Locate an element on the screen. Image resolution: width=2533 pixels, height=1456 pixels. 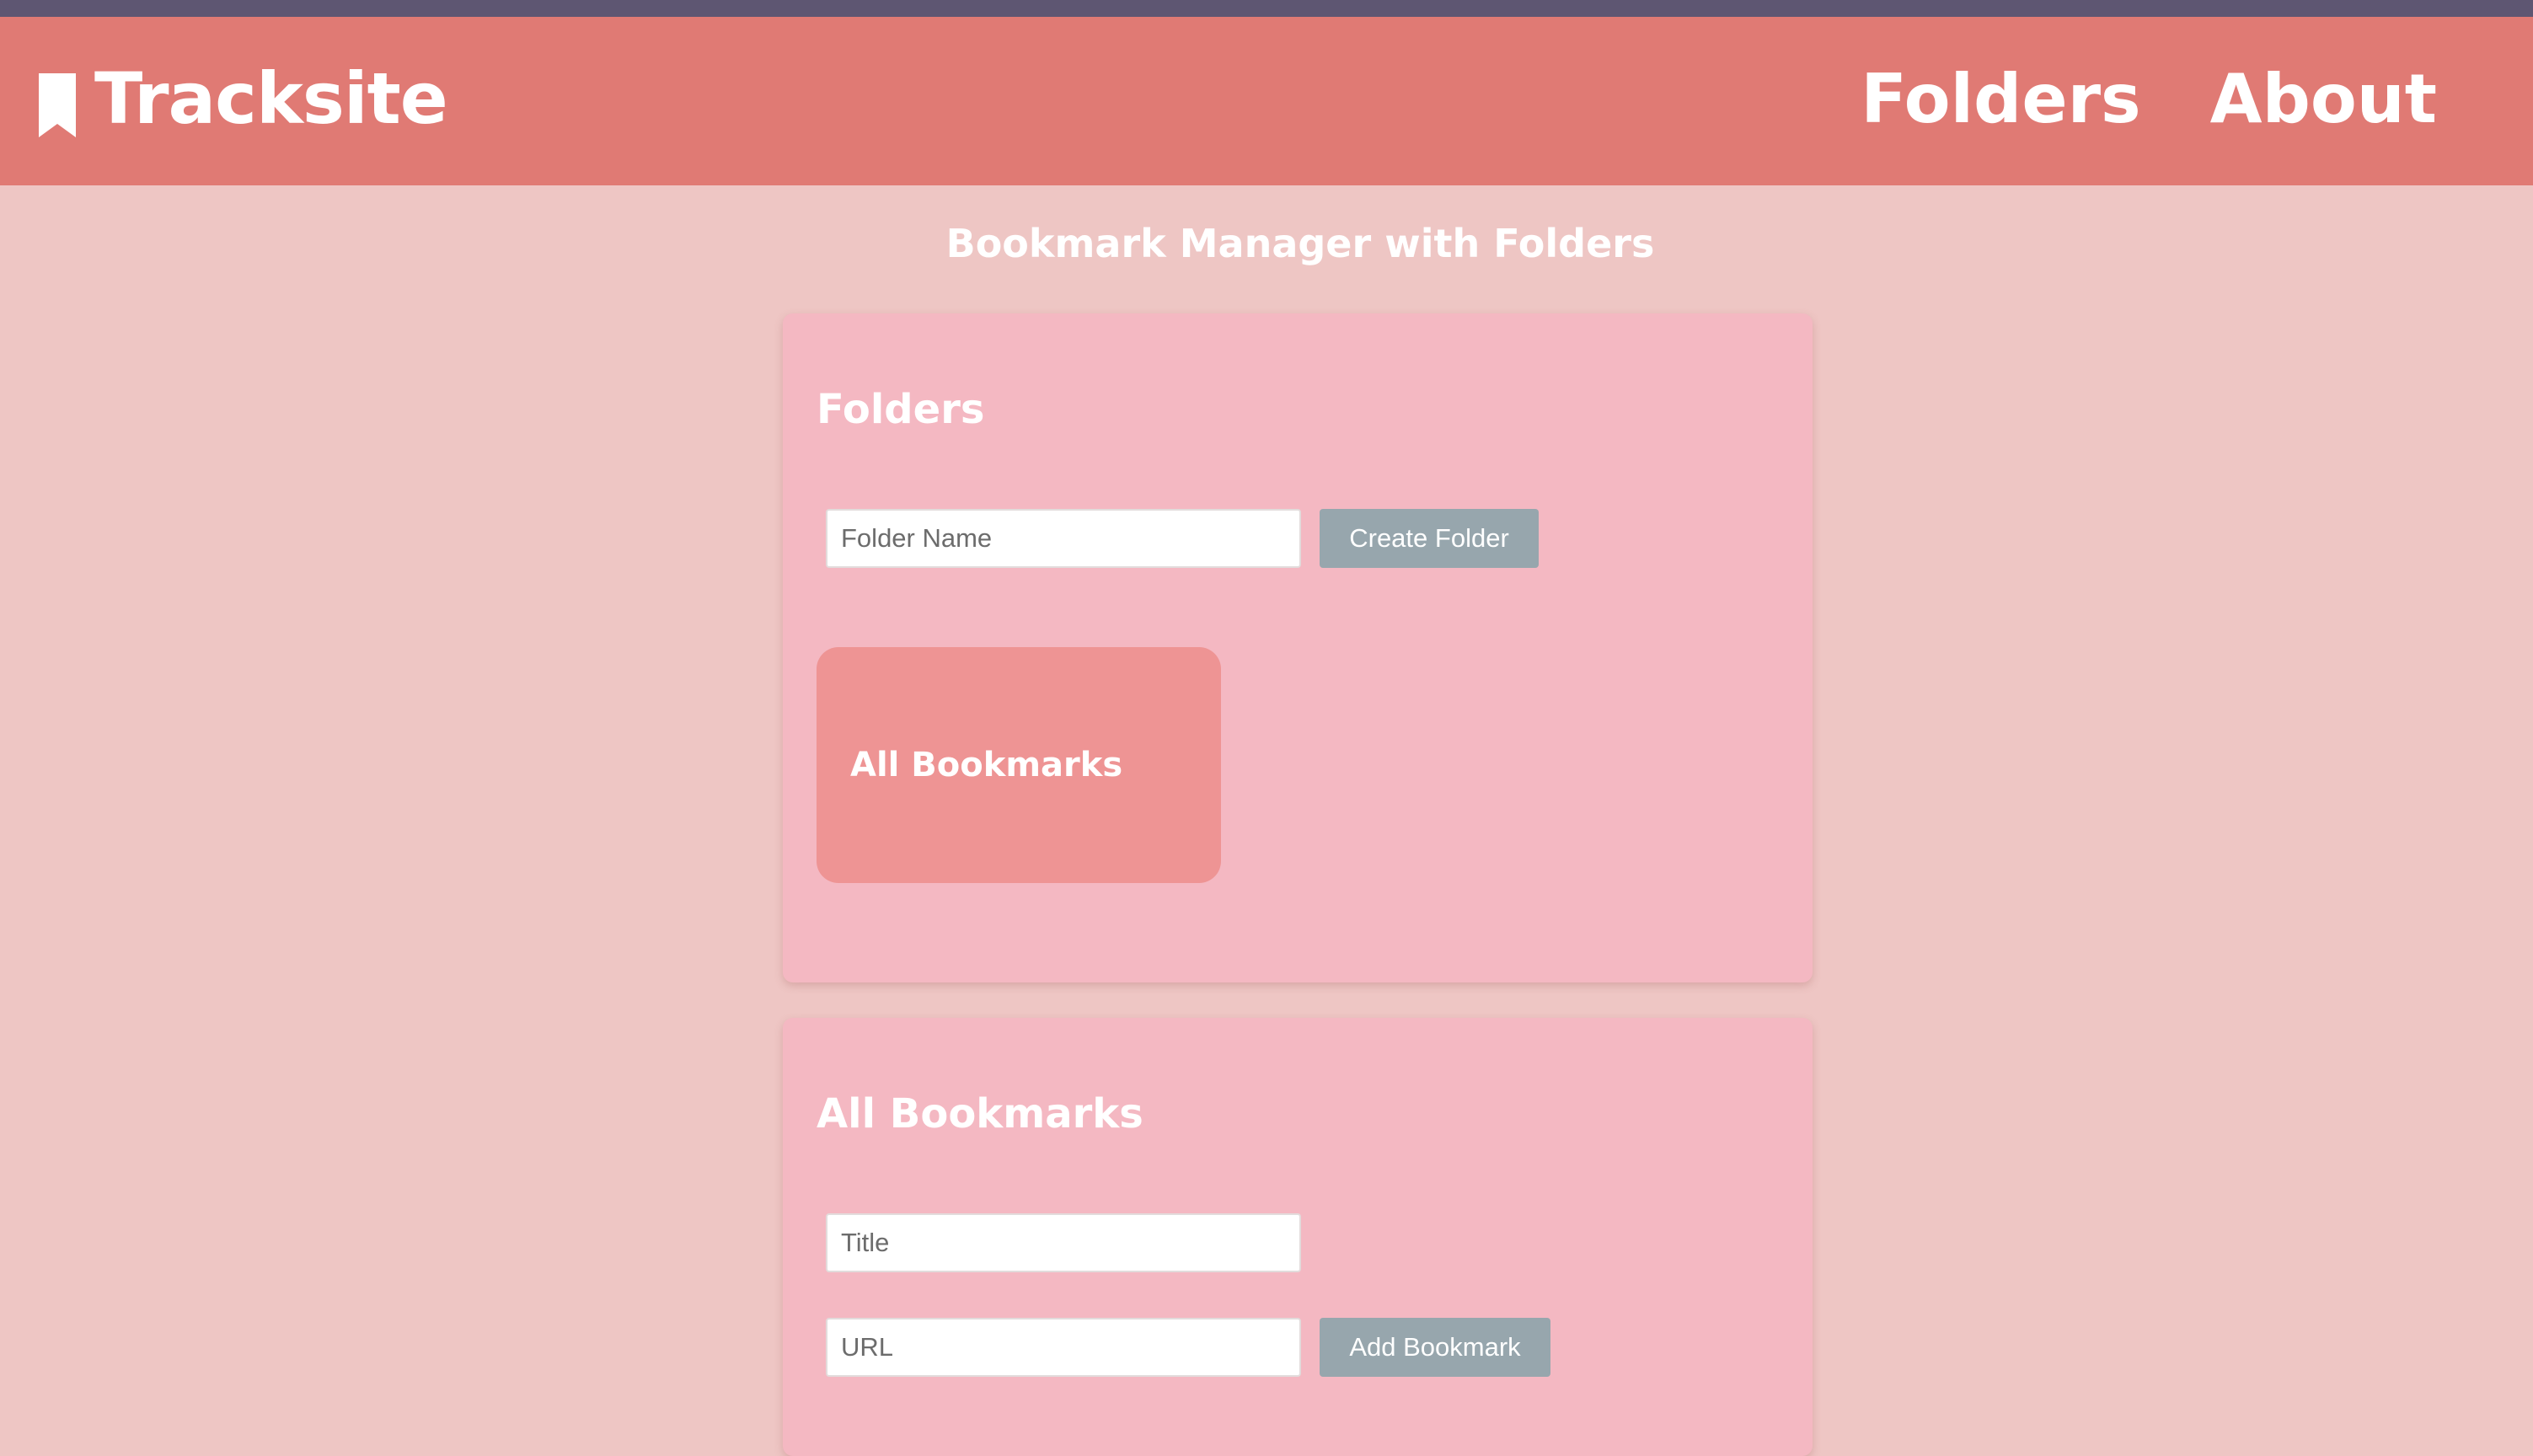
bookmarks-heading: All Bookmarks is located at coordinates (980, 1114).